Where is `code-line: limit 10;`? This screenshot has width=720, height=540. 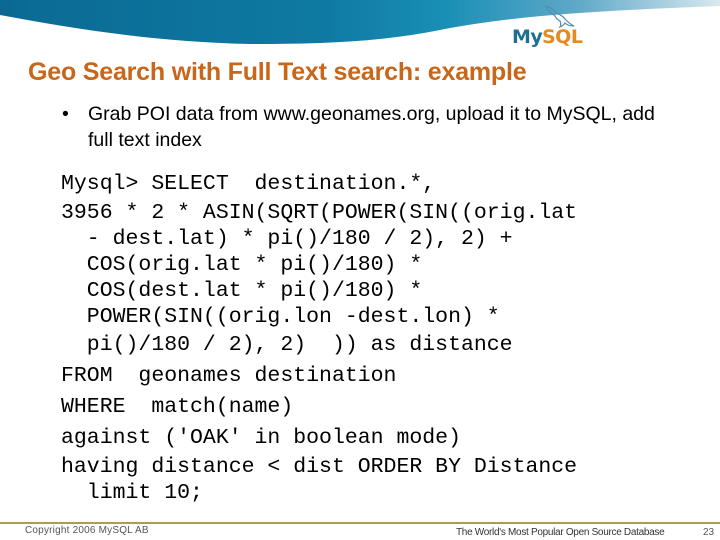
code-line: limit 10; is located at coordinates (132, 493).